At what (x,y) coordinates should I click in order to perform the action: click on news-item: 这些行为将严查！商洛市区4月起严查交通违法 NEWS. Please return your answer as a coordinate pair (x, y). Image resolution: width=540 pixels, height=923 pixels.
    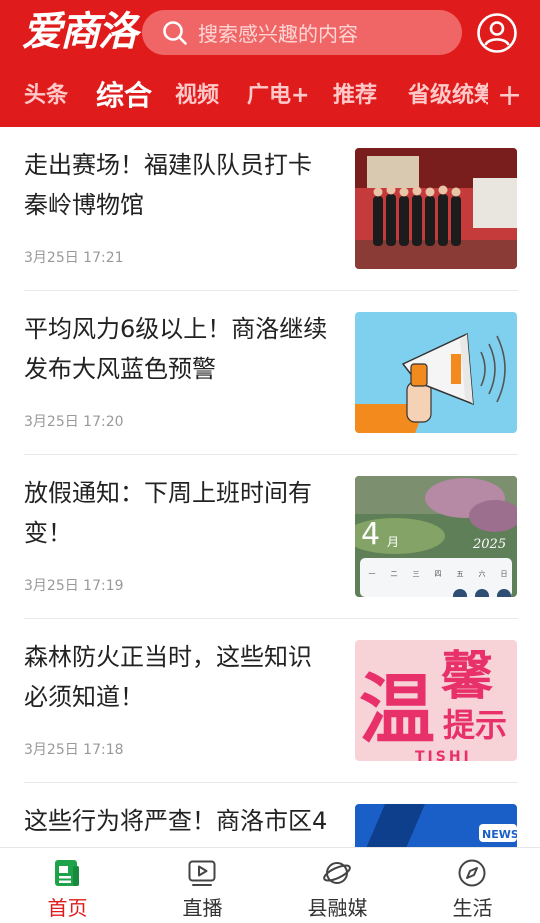
    Looking at the image, I should click on (271, 815).